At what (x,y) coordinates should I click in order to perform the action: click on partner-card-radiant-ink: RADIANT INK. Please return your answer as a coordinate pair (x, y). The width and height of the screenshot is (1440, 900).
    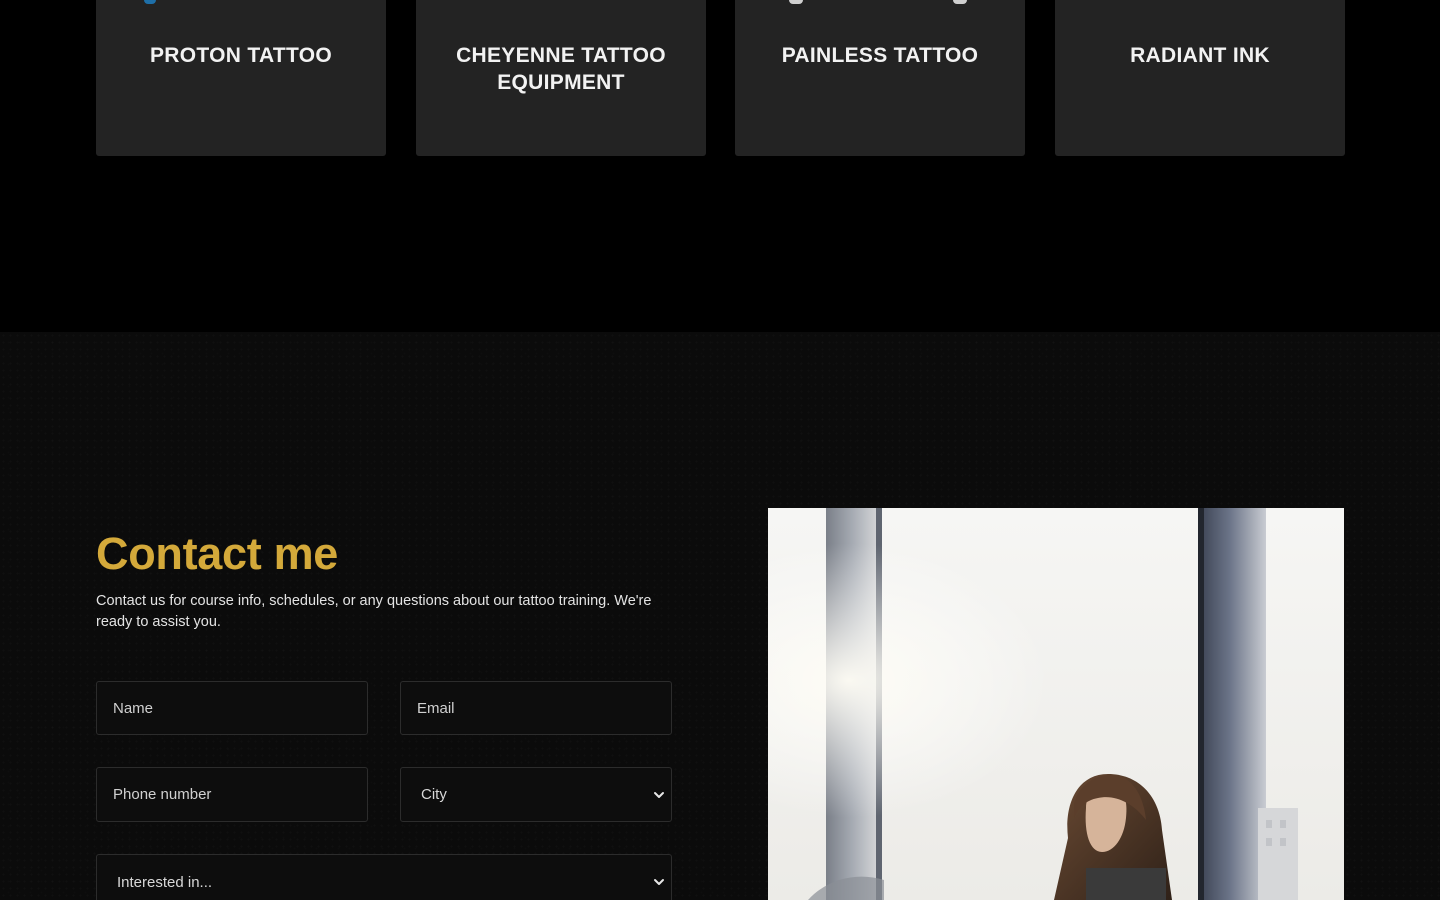
    Looking at the image, I should click on (1200, 78).